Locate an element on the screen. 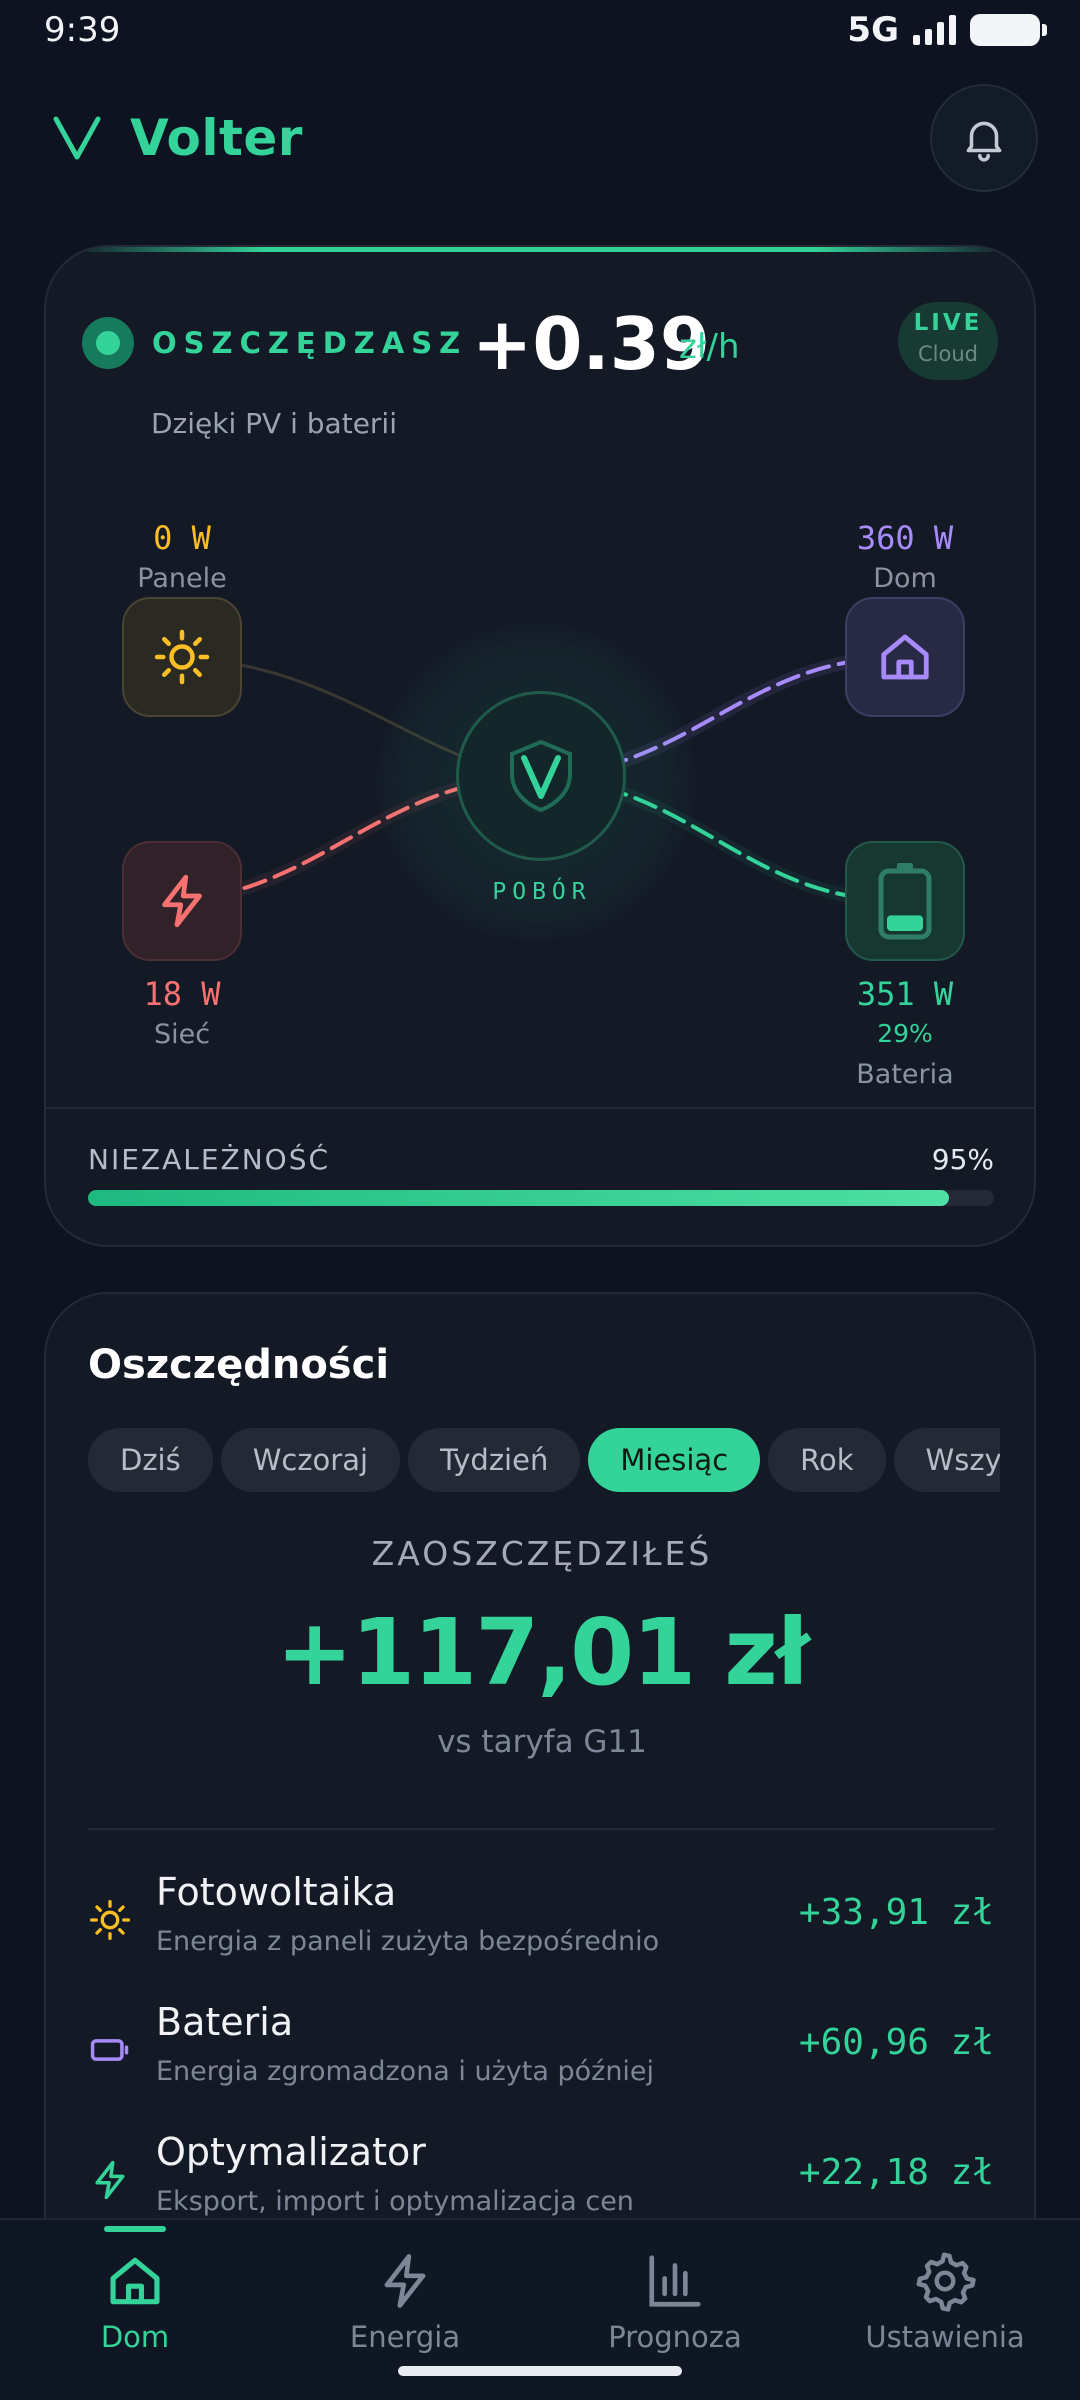 This screenshot has width=1080, height=2400. savings-row-title: Optymalizator is located at coordinates (291, 2152).